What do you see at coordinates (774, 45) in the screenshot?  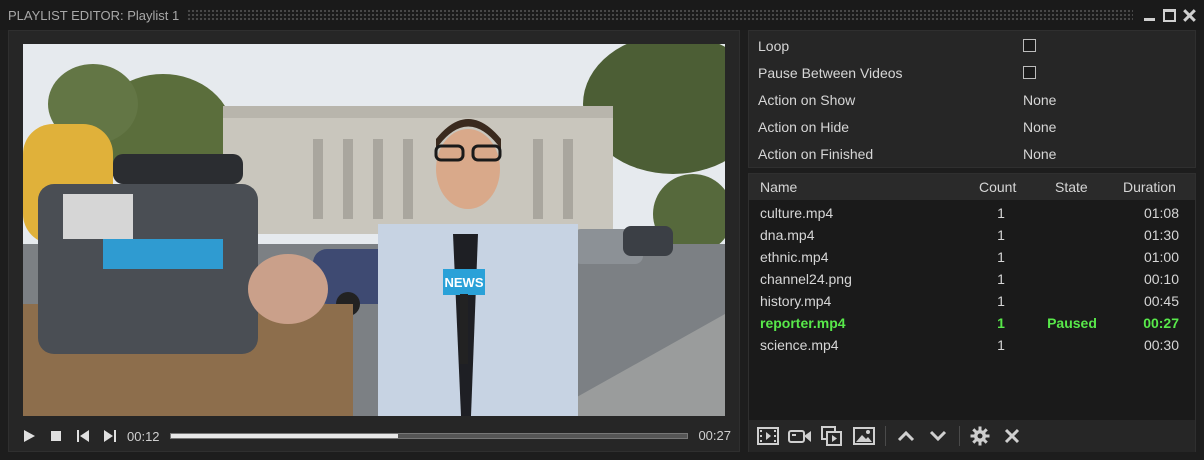 I see `loop-label: Loop` at bounding box center [774, 45].